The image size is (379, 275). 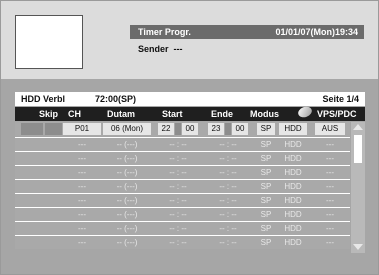 I want to click on ch-gap, so click(x=53, y=129).